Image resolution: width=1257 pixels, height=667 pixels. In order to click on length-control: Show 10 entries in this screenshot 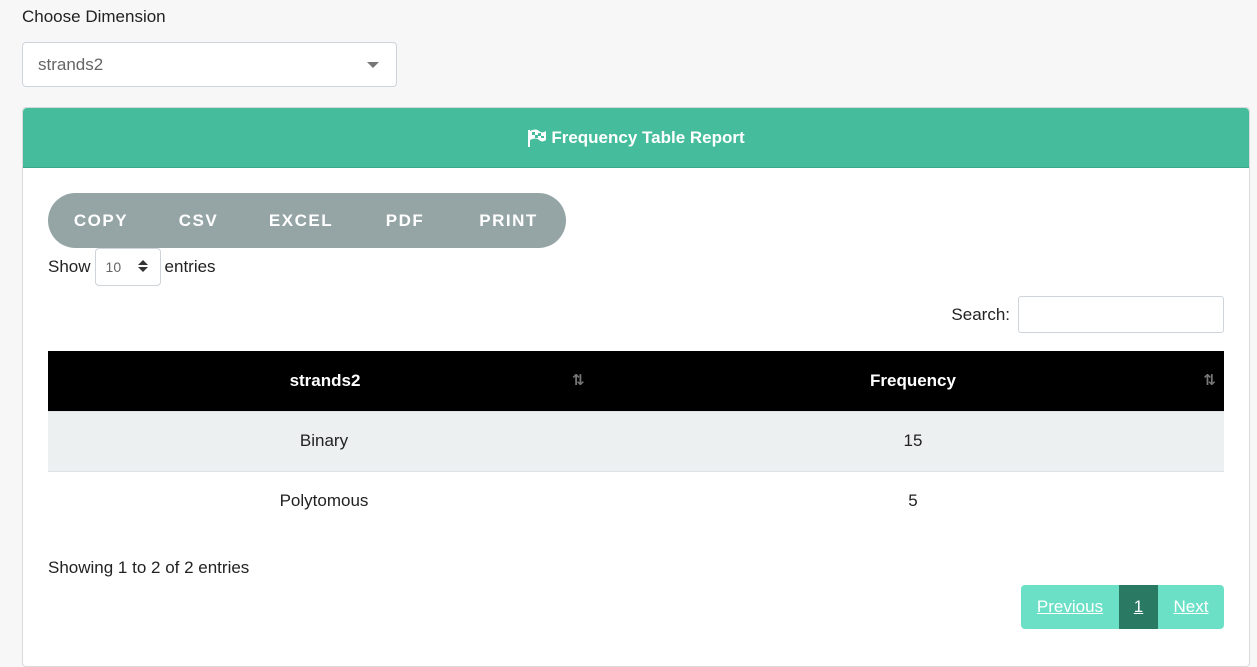, I will do `click(132, 267)`.